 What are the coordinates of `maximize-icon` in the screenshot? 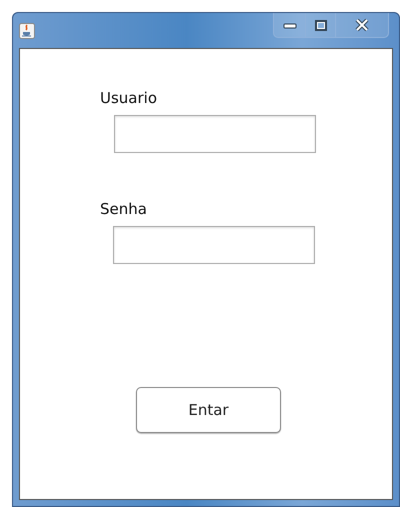 It's located at (320, 25).